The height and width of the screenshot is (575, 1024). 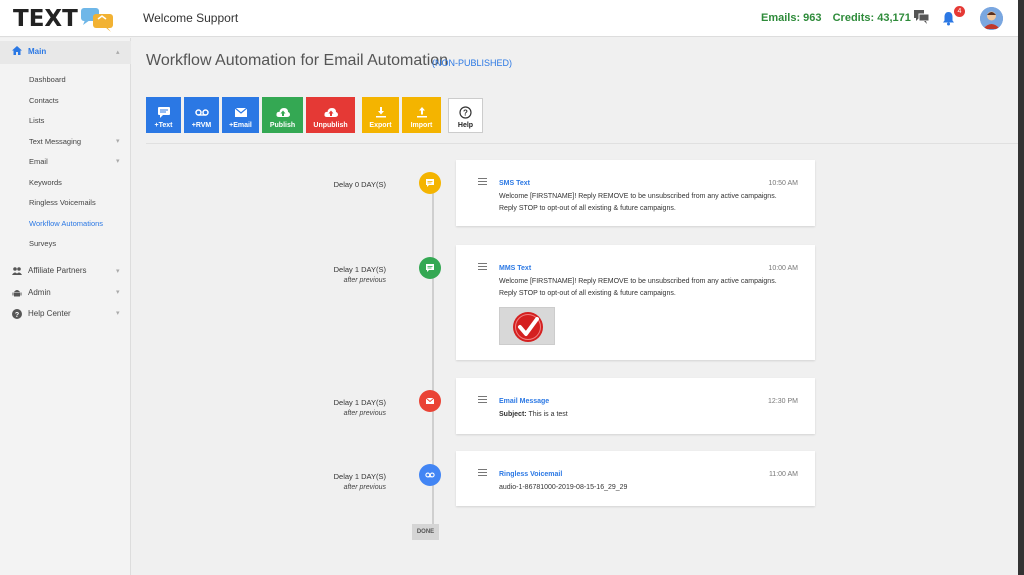 I want to click on add-text-label: +Text, so click(x=163, y=125).